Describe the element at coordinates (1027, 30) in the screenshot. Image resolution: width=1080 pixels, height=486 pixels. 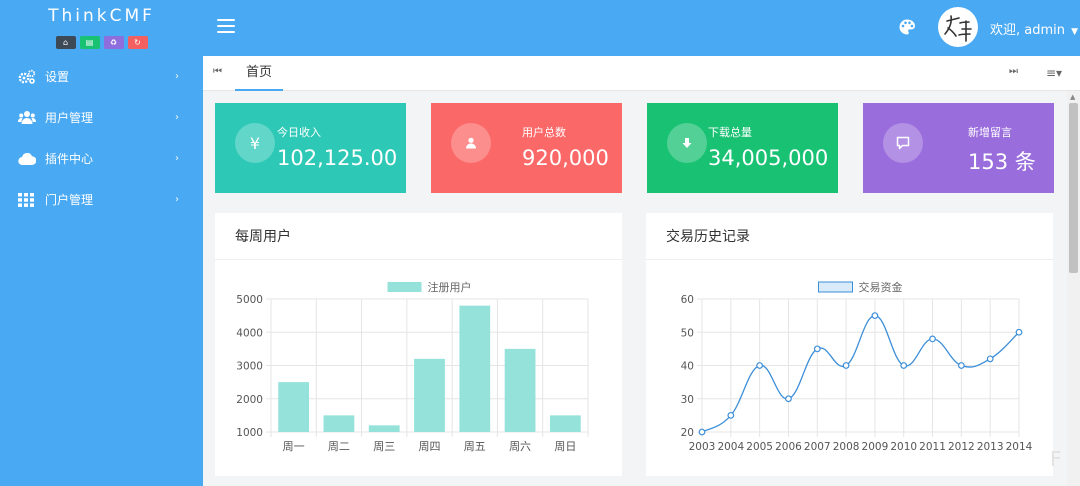
I see `welcome-text: 欢迎, admin` at that location.